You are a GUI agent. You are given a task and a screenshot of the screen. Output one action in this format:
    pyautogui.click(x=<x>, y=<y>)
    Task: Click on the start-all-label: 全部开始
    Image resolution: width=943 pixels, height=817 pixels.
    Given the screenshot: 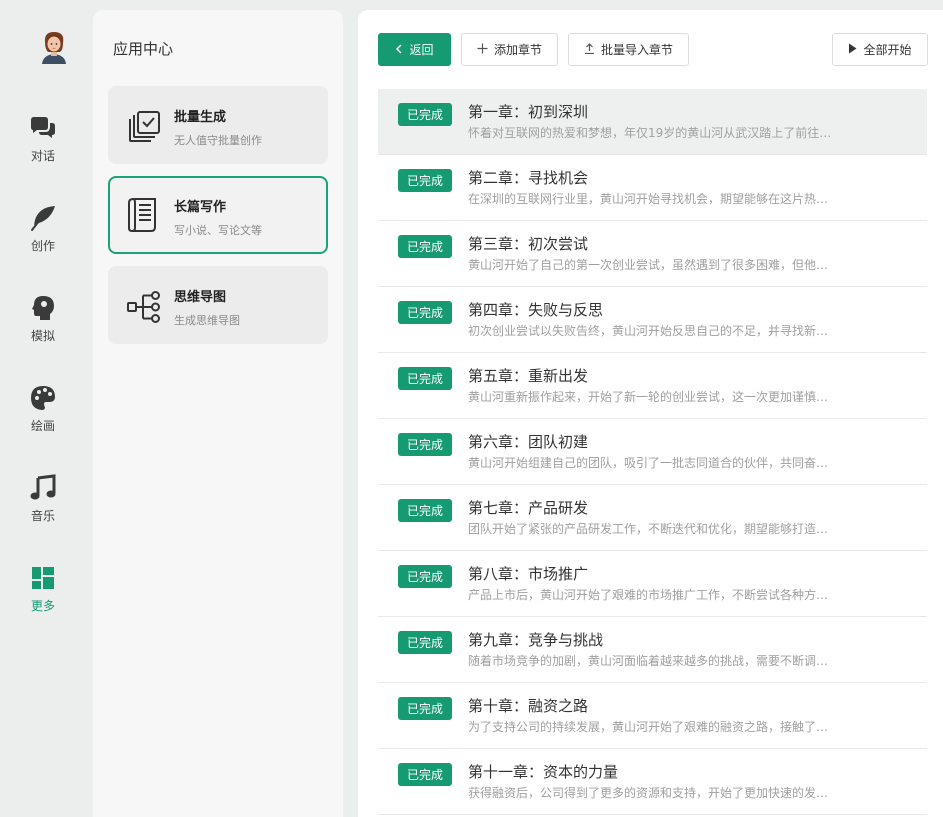 What is the action you would take?
    pyautogui.click(x=887, y=50)
    